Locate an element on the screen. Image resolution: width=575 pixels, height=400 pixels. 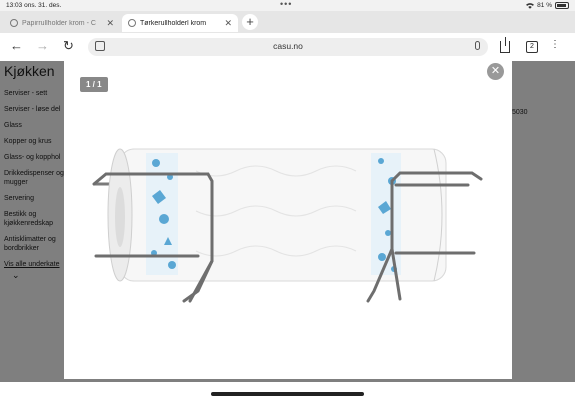
share-icon is located at coordinates (505, 45).